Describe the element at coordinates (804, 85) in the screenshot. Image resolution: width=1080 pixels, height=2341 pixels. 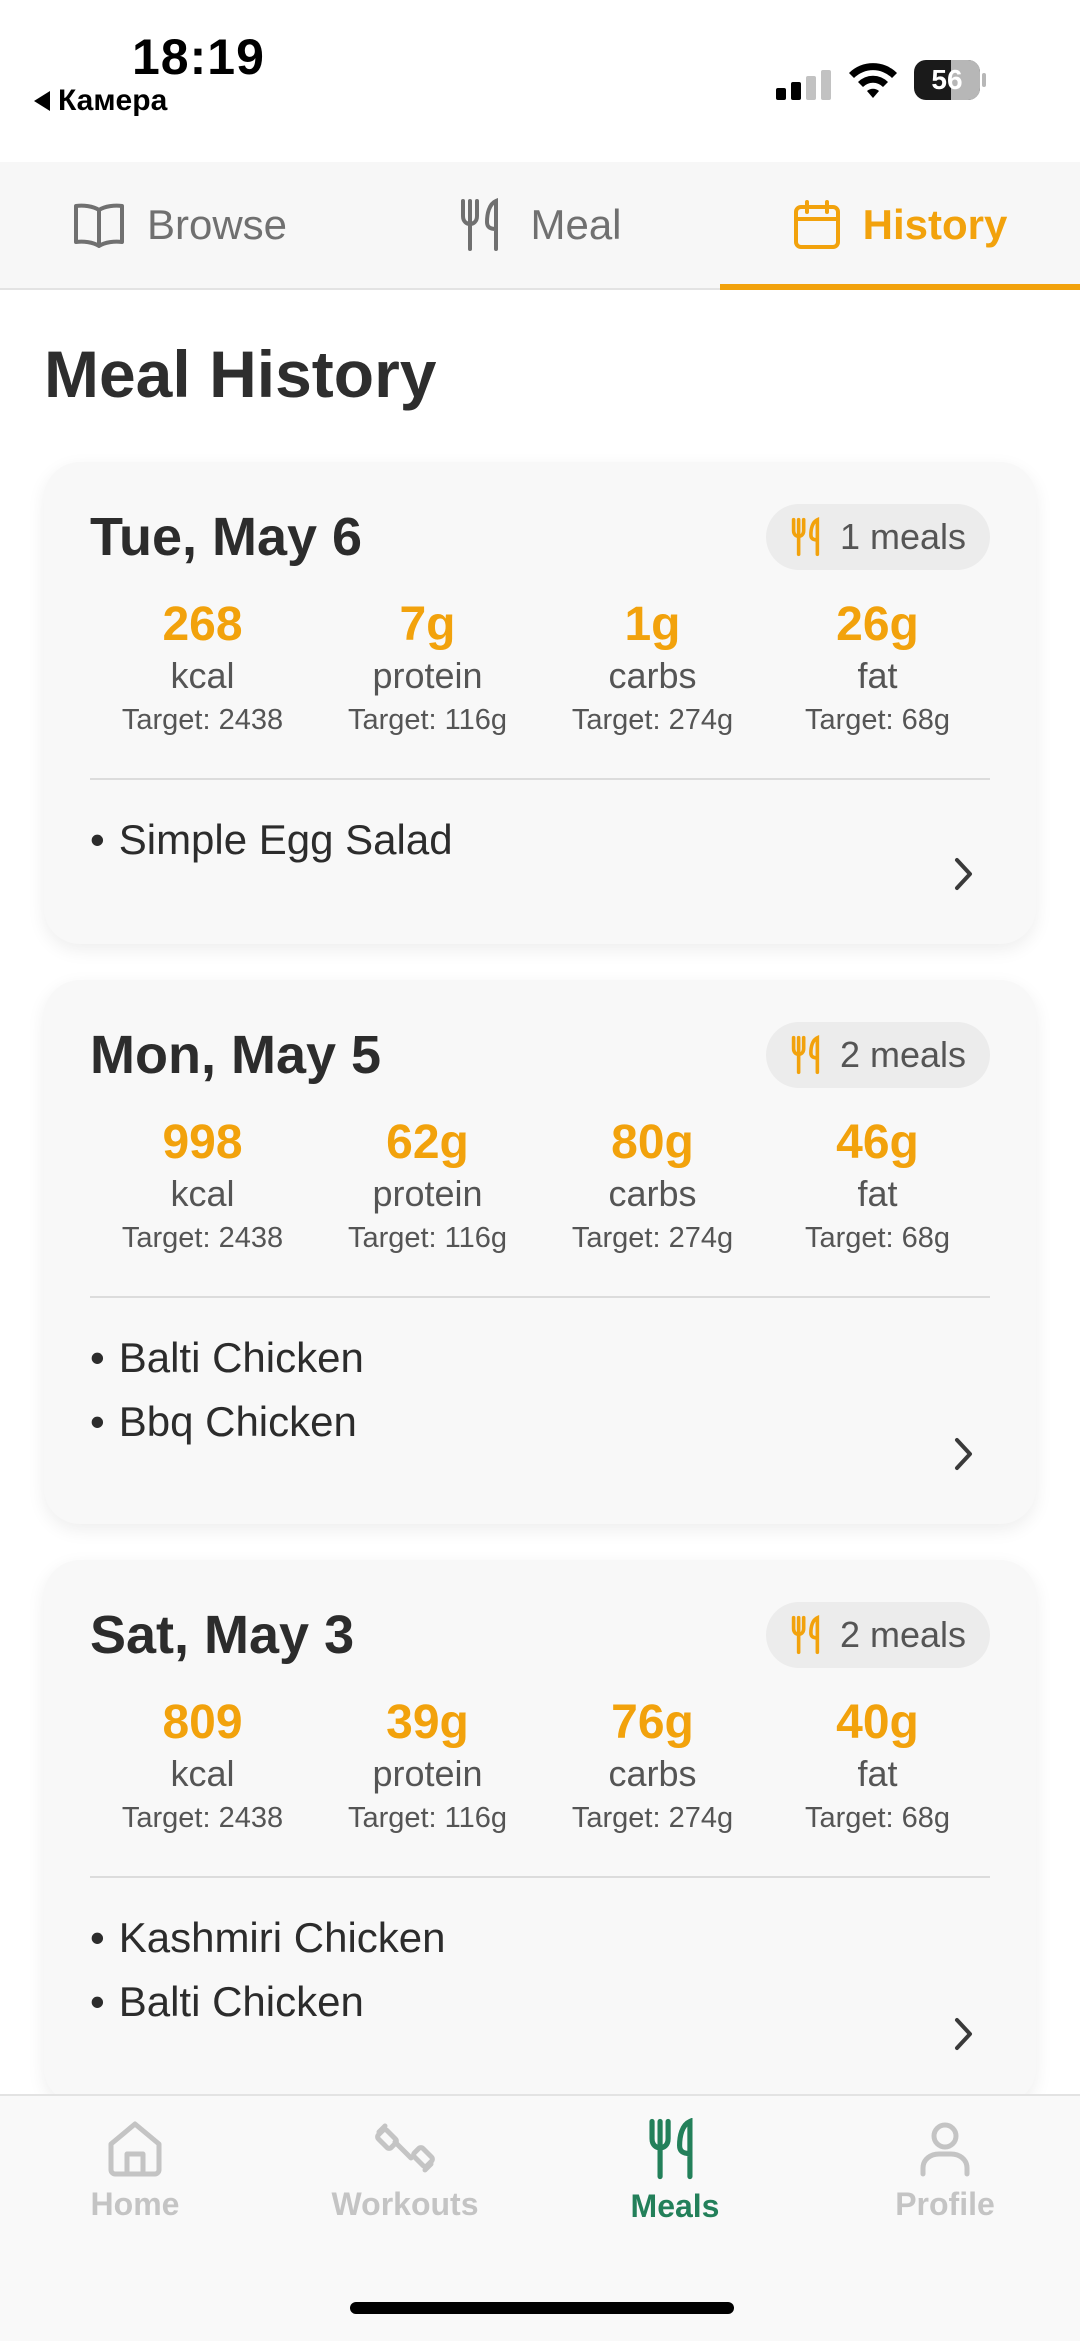
I see `cellular-signal-icon` at that location.